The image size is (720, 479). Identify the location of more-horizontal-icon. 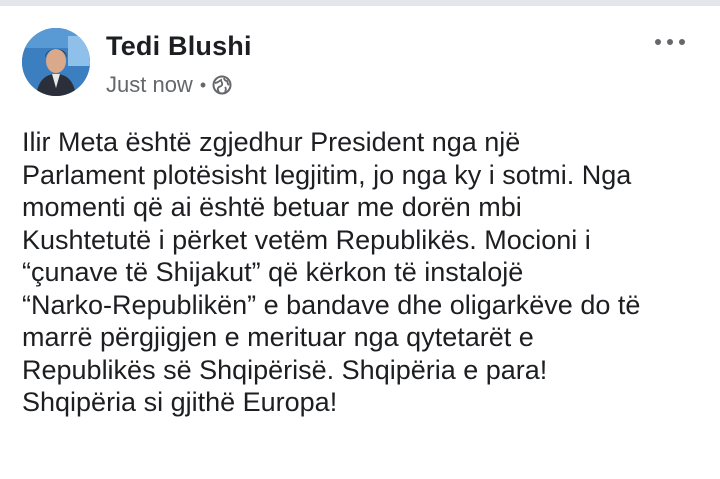
(670, 42).